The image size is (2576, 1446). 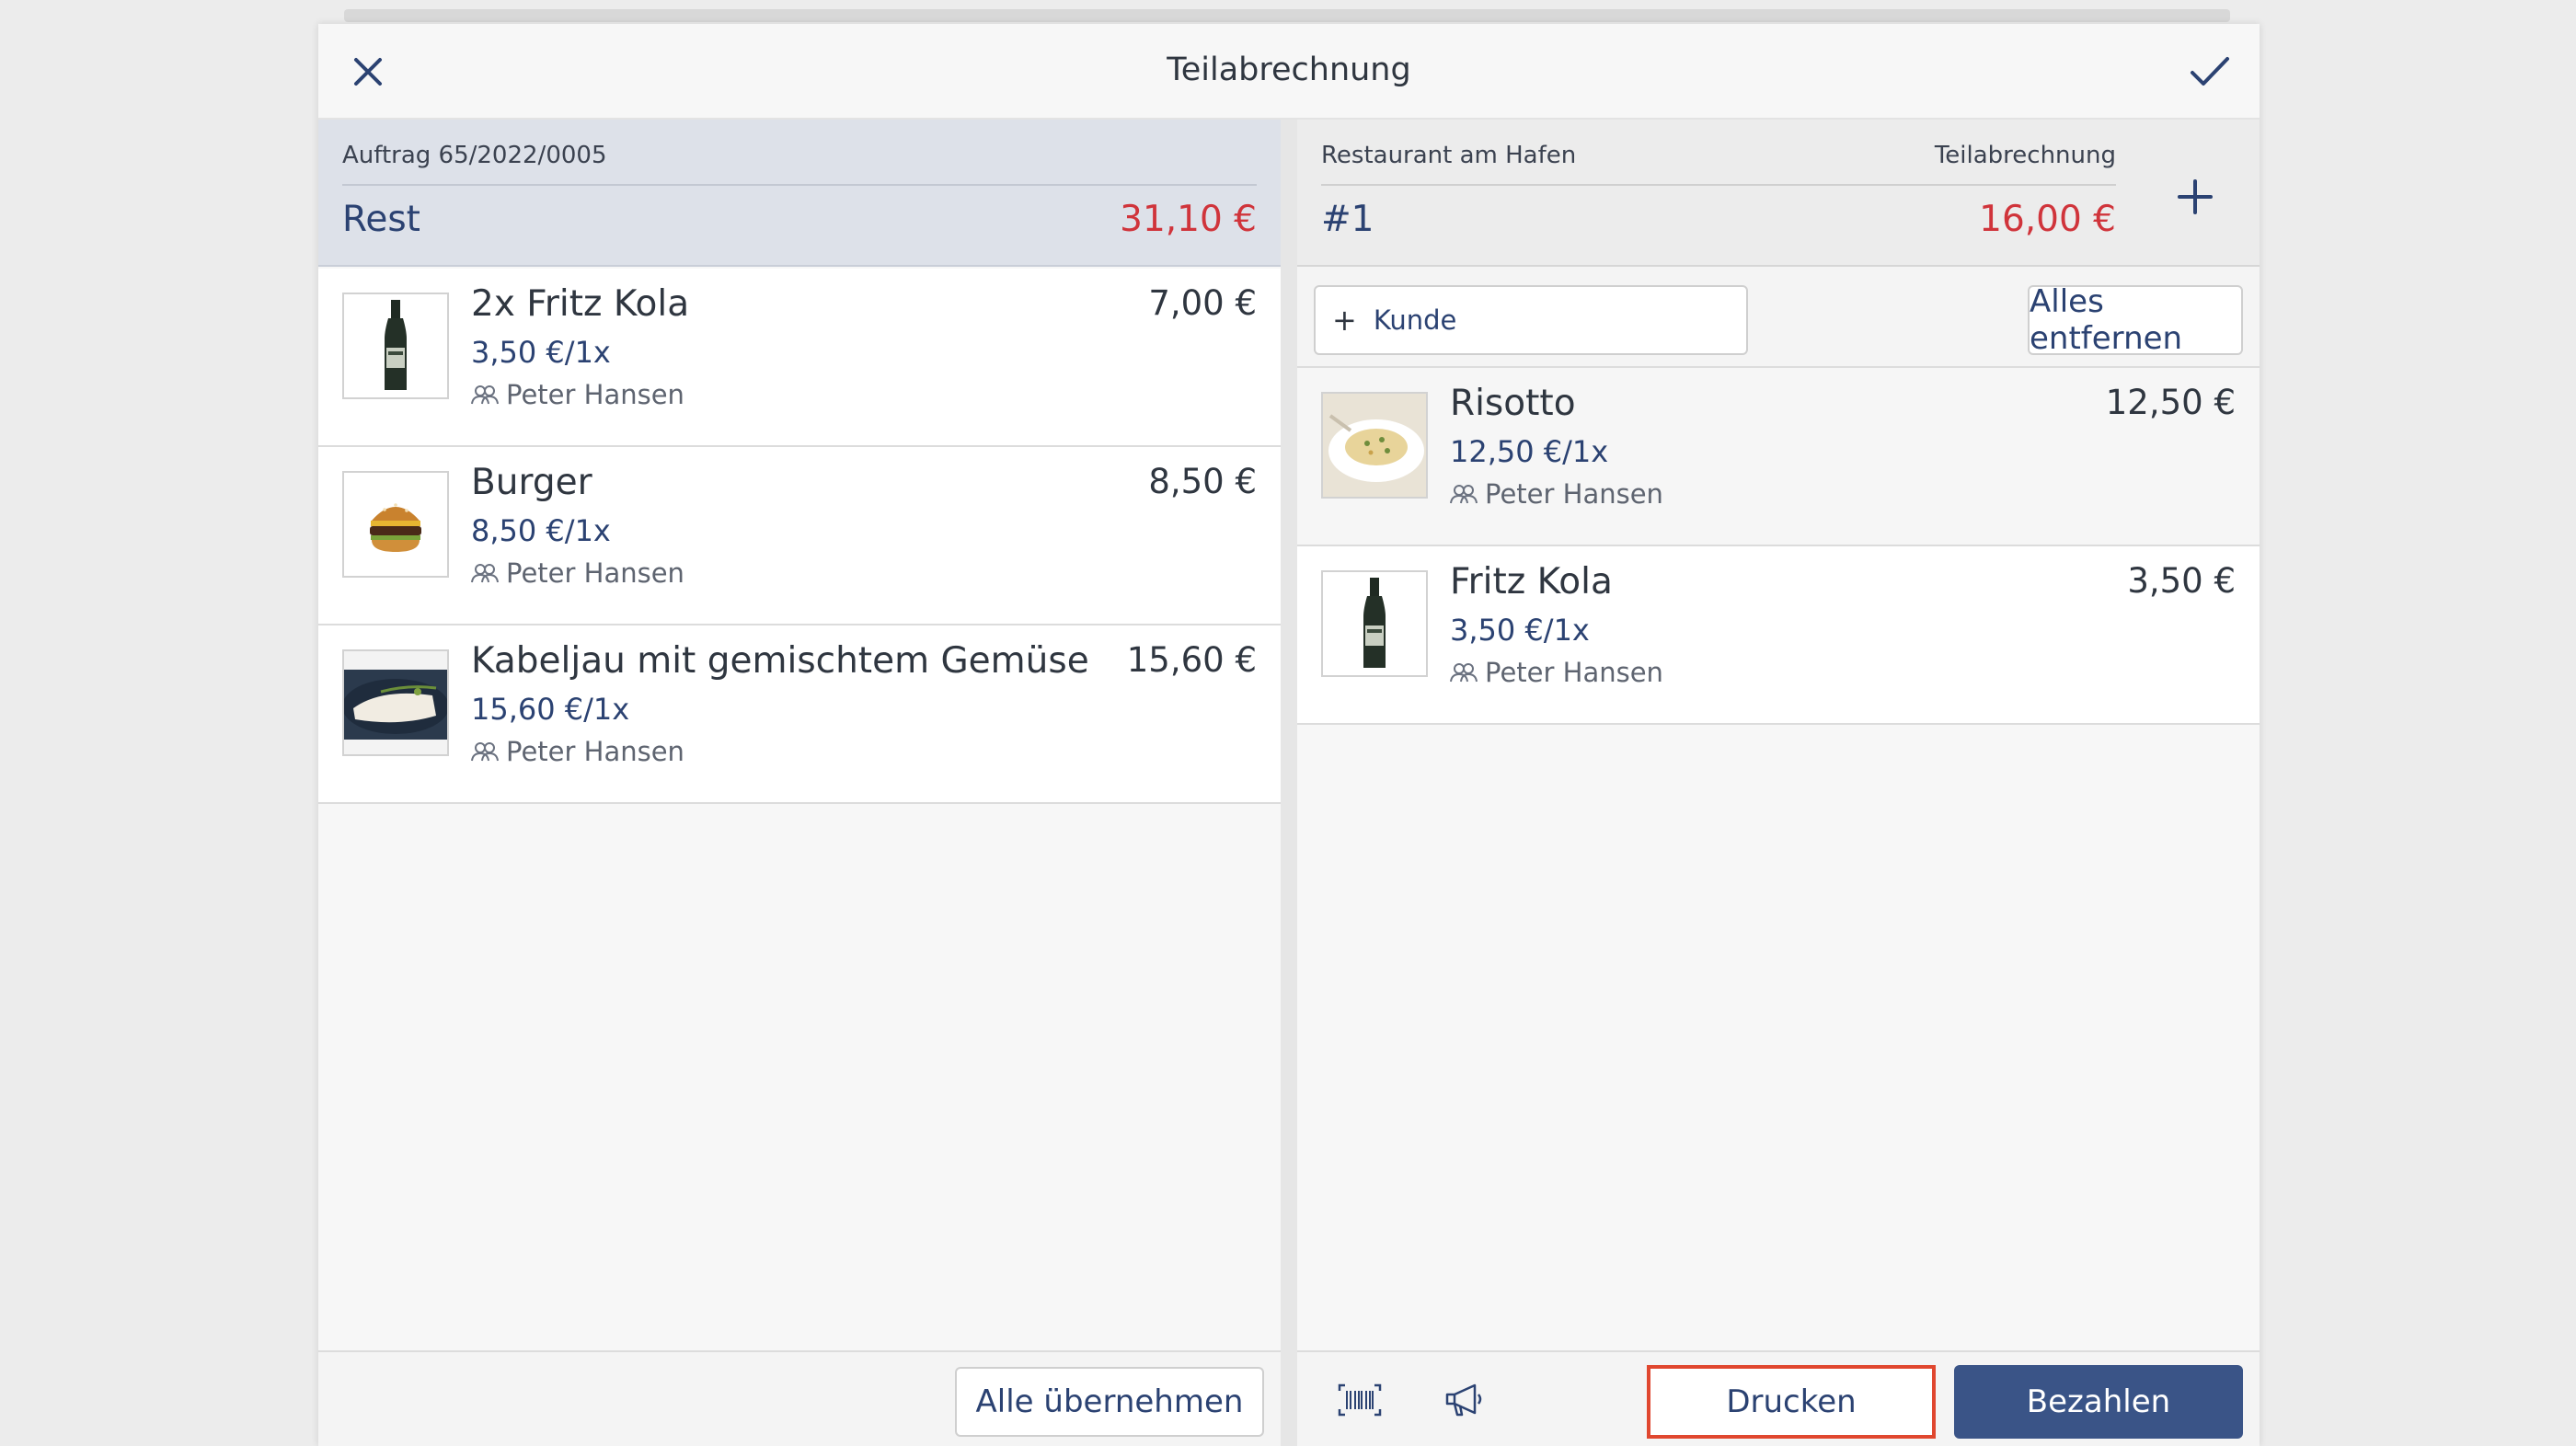 What do you see at coordinates (799, 1398) in the screenshot?
I see `left-footer: Alle übernehmen` at bounding box center [799, 1398].